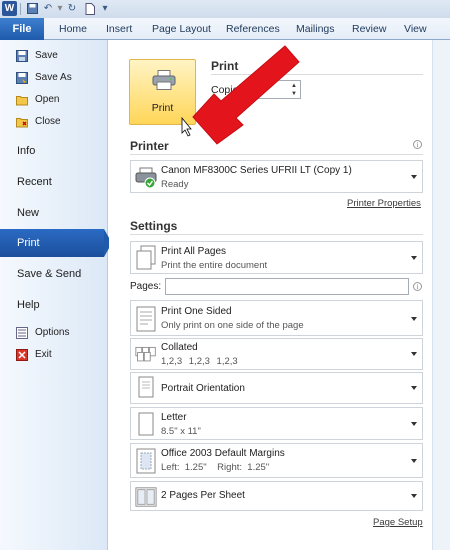 Image resolution: width=450 pixels, height=550 pixels. What do you see at coordinates (9, 8) in the screenshot?
I see `word-icon: W` at bounding box center [9, 8].